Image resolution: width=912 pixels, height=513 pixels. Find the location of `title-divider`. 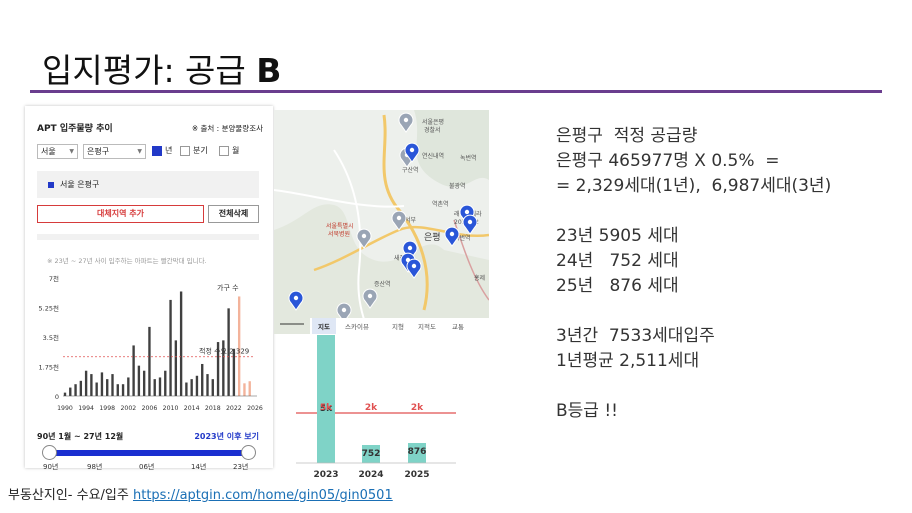

title-divider is located at coordinates (456, 91).